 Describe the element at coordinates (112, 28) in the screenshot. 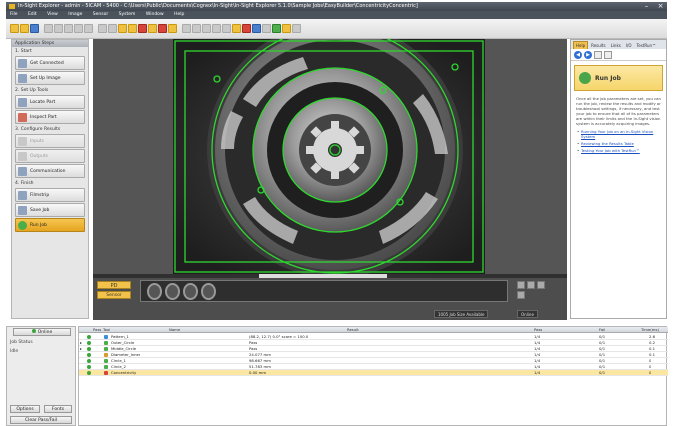

I see `display-icon` at that location.